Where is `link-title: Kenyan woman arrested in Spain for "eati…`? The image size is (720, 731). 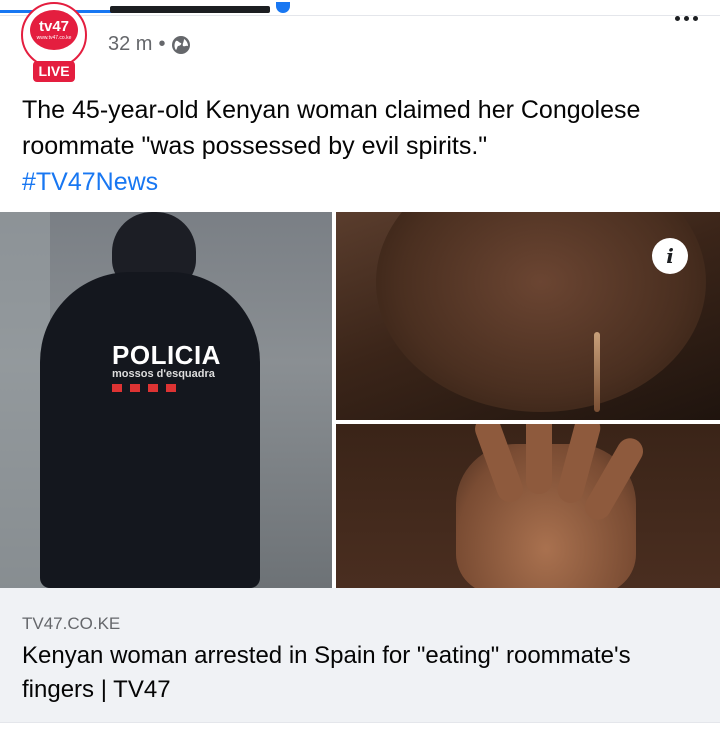 link-title: Kenyan woman arrested in Spain for "eati… is located at coordinates (352, 673).